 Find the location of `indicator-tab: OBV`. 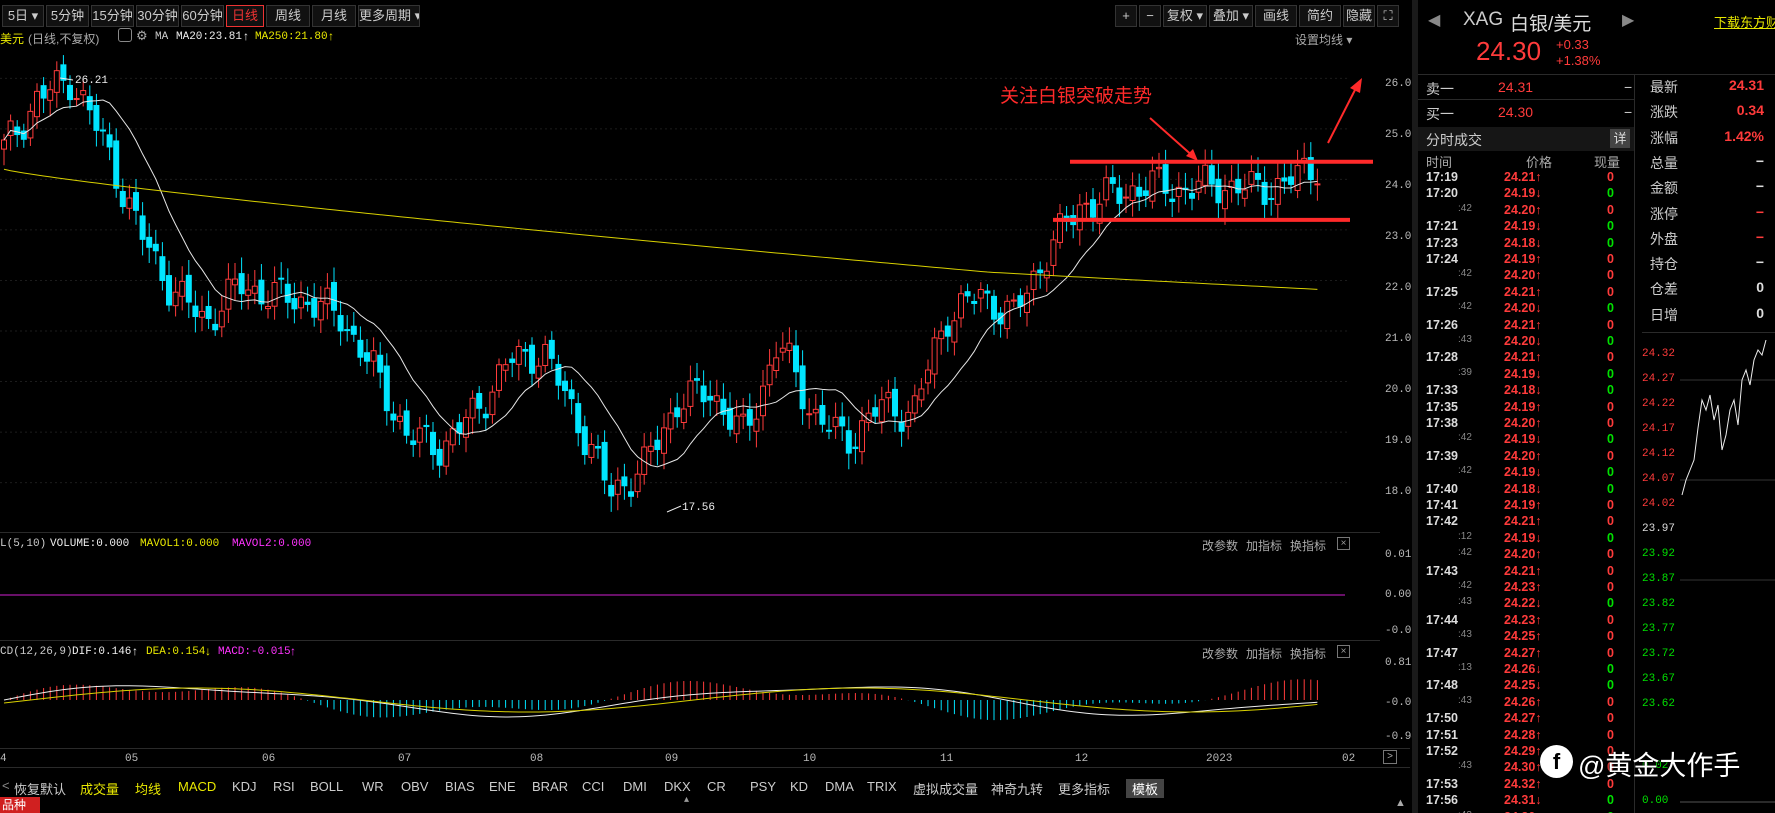

indicator-tab: OBV is located at coordinates (414, 786).